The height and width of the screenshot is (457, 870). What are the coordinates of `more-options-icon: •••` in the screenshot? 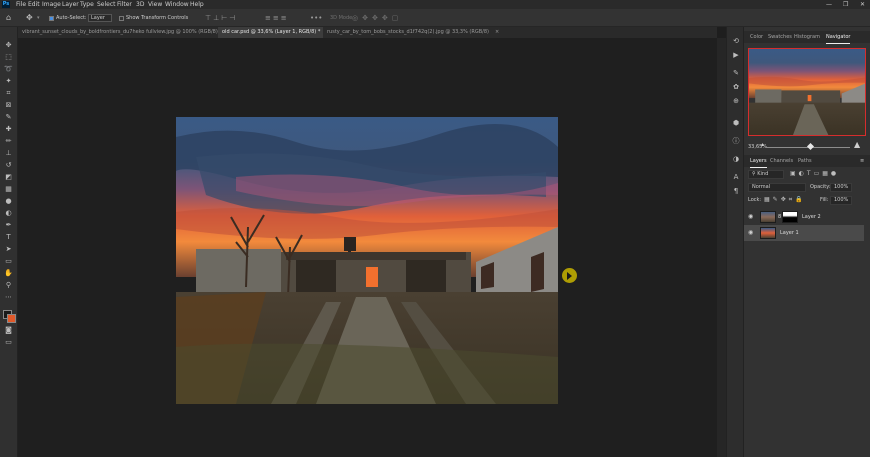 It's located at (316, 18).